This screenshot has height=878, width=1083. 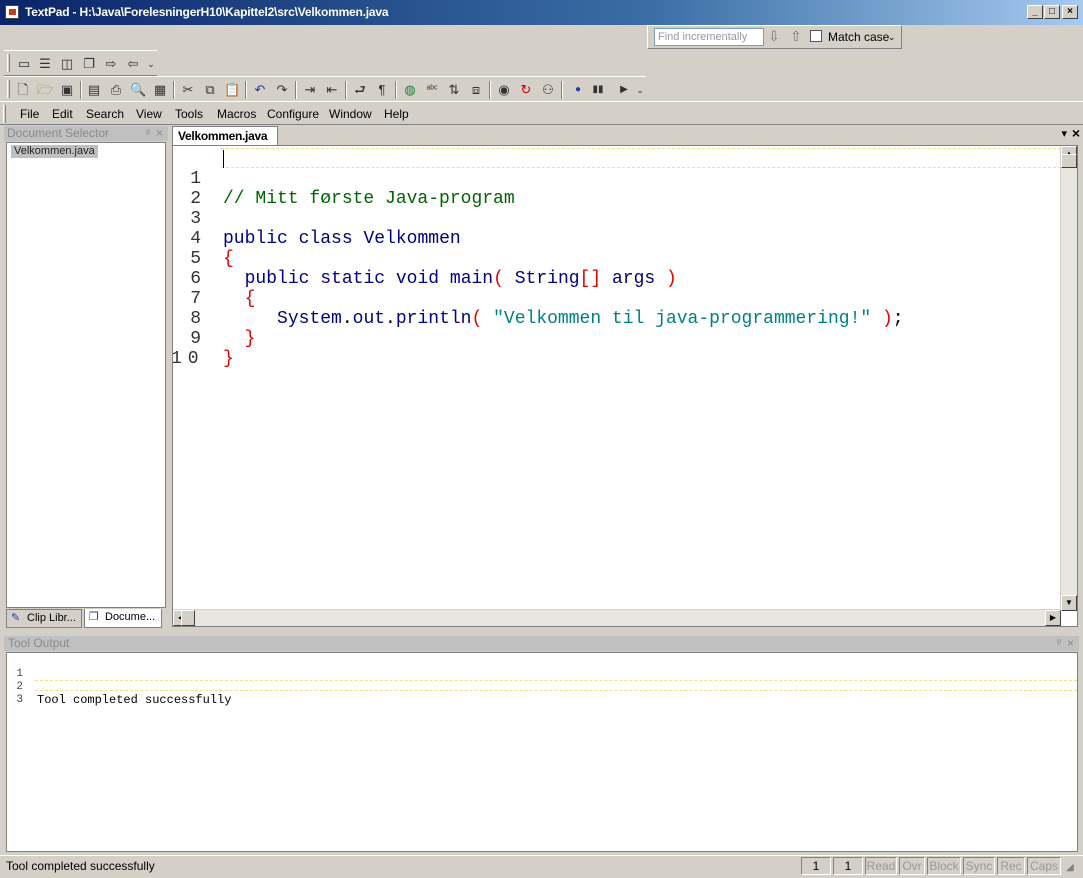 What do you see at coordinates (212, 349) in the screenshot?
I see `code-line: 9 }` at bounding box center [212, 349].